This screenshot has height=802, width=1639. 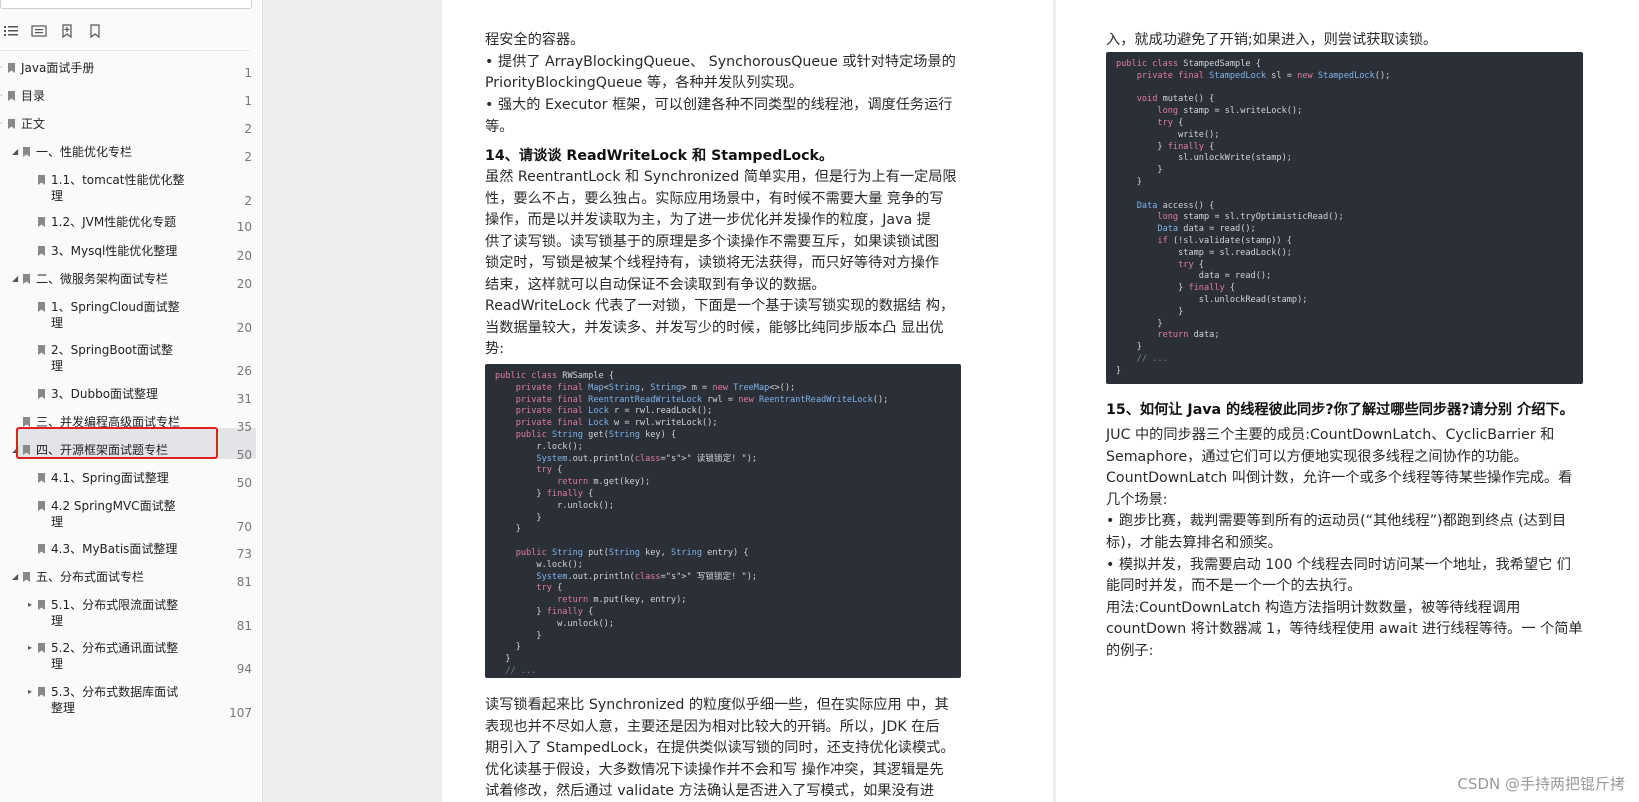 What do you see at coordinates (126, 4) in the screenshot?
I see `sidebar-search-box` at bounding box center [126, 4].